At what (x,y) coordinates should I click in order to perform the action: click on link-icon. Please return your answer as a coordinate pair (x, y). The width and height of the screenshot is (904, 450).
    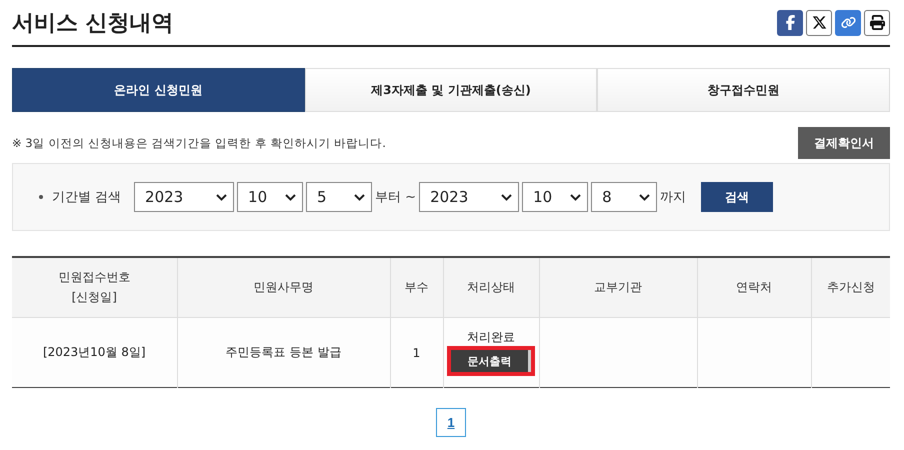
    Looking at the image, I should click on (848, 22).